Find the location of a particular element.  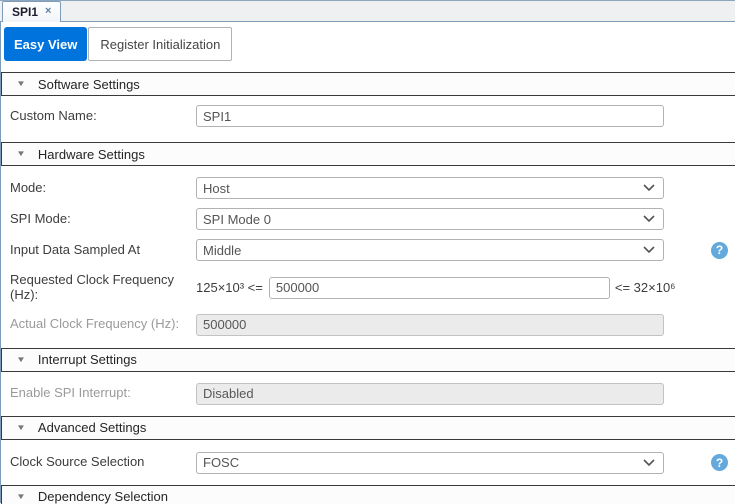

spi-mode-dropdown: SPI Mode 0 is located at coordinates (430, 219).